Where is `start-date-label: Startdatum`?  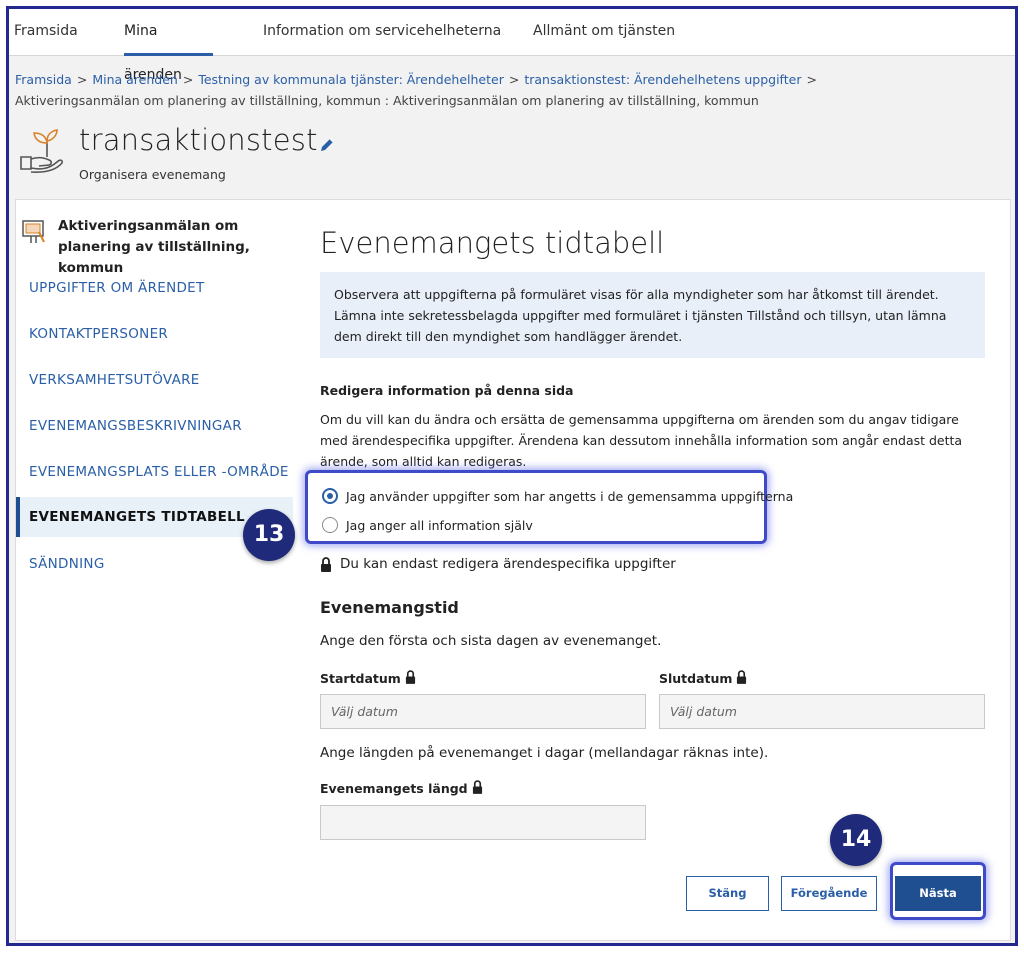 start-date-label: Startdatum is located at coordinates (368, 678).